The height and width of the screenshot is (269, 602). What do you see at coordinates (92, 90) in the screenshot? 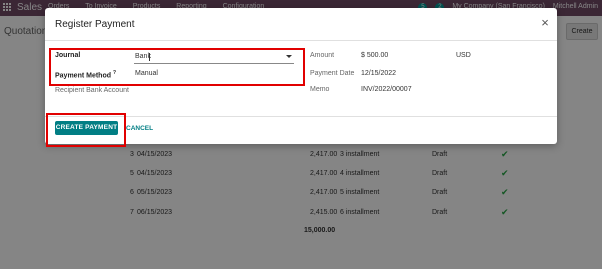
I see `recipient-bank-label: Recipient Bank Account` at bounding box center [92, 90].